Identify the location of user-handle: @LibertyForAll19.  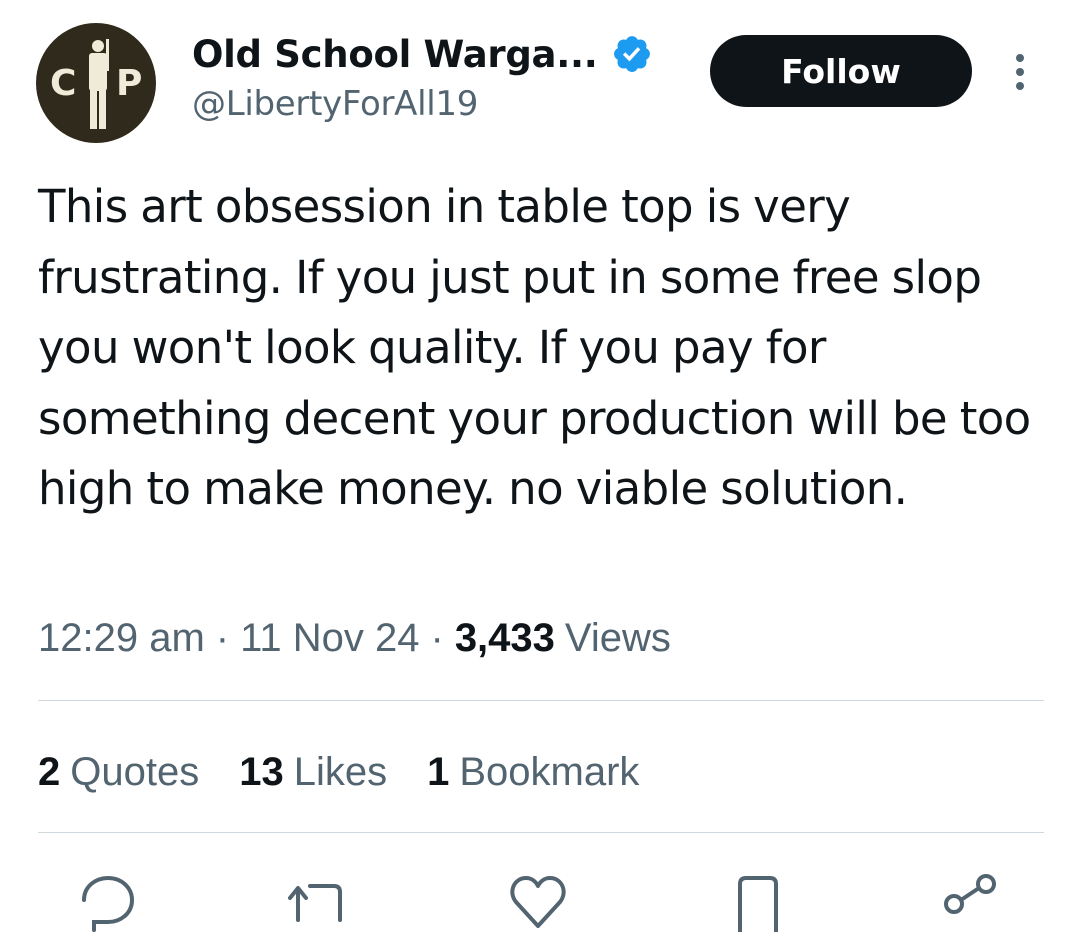
(335, 104).